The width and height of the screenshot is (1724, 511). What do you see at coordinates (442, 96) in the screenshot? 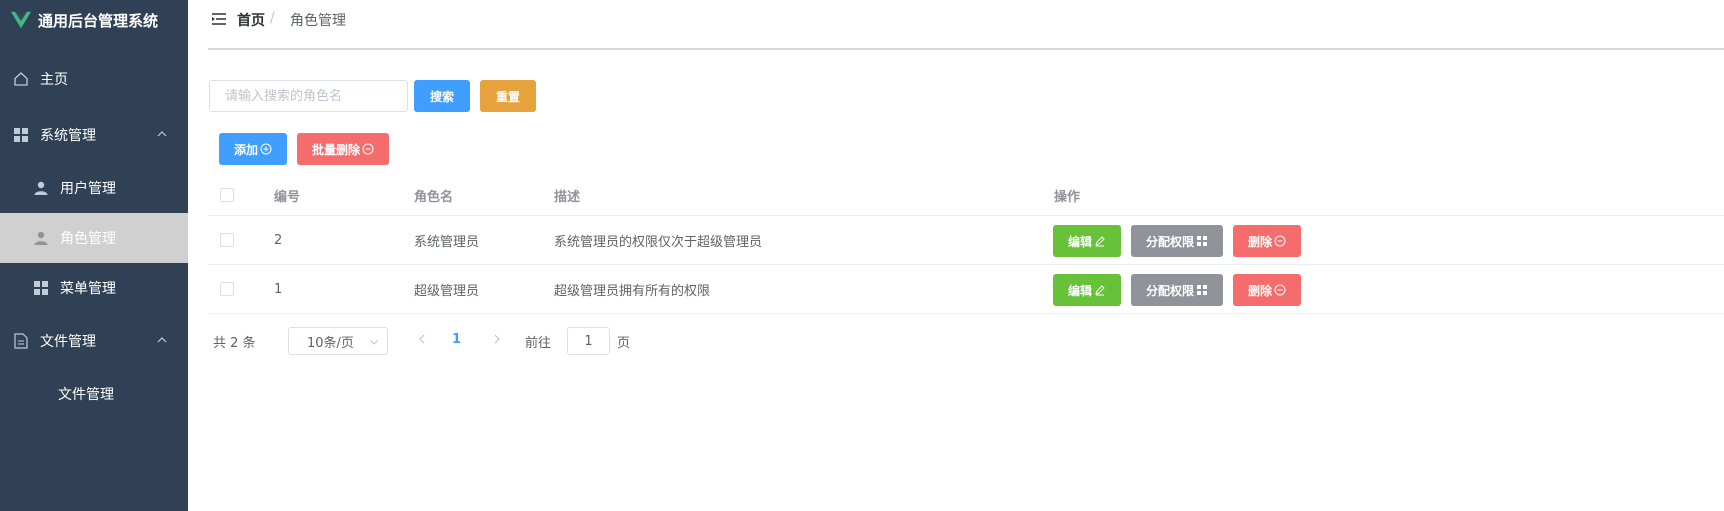
I see `search-button: 搜索` at bounding box center [442, 96].